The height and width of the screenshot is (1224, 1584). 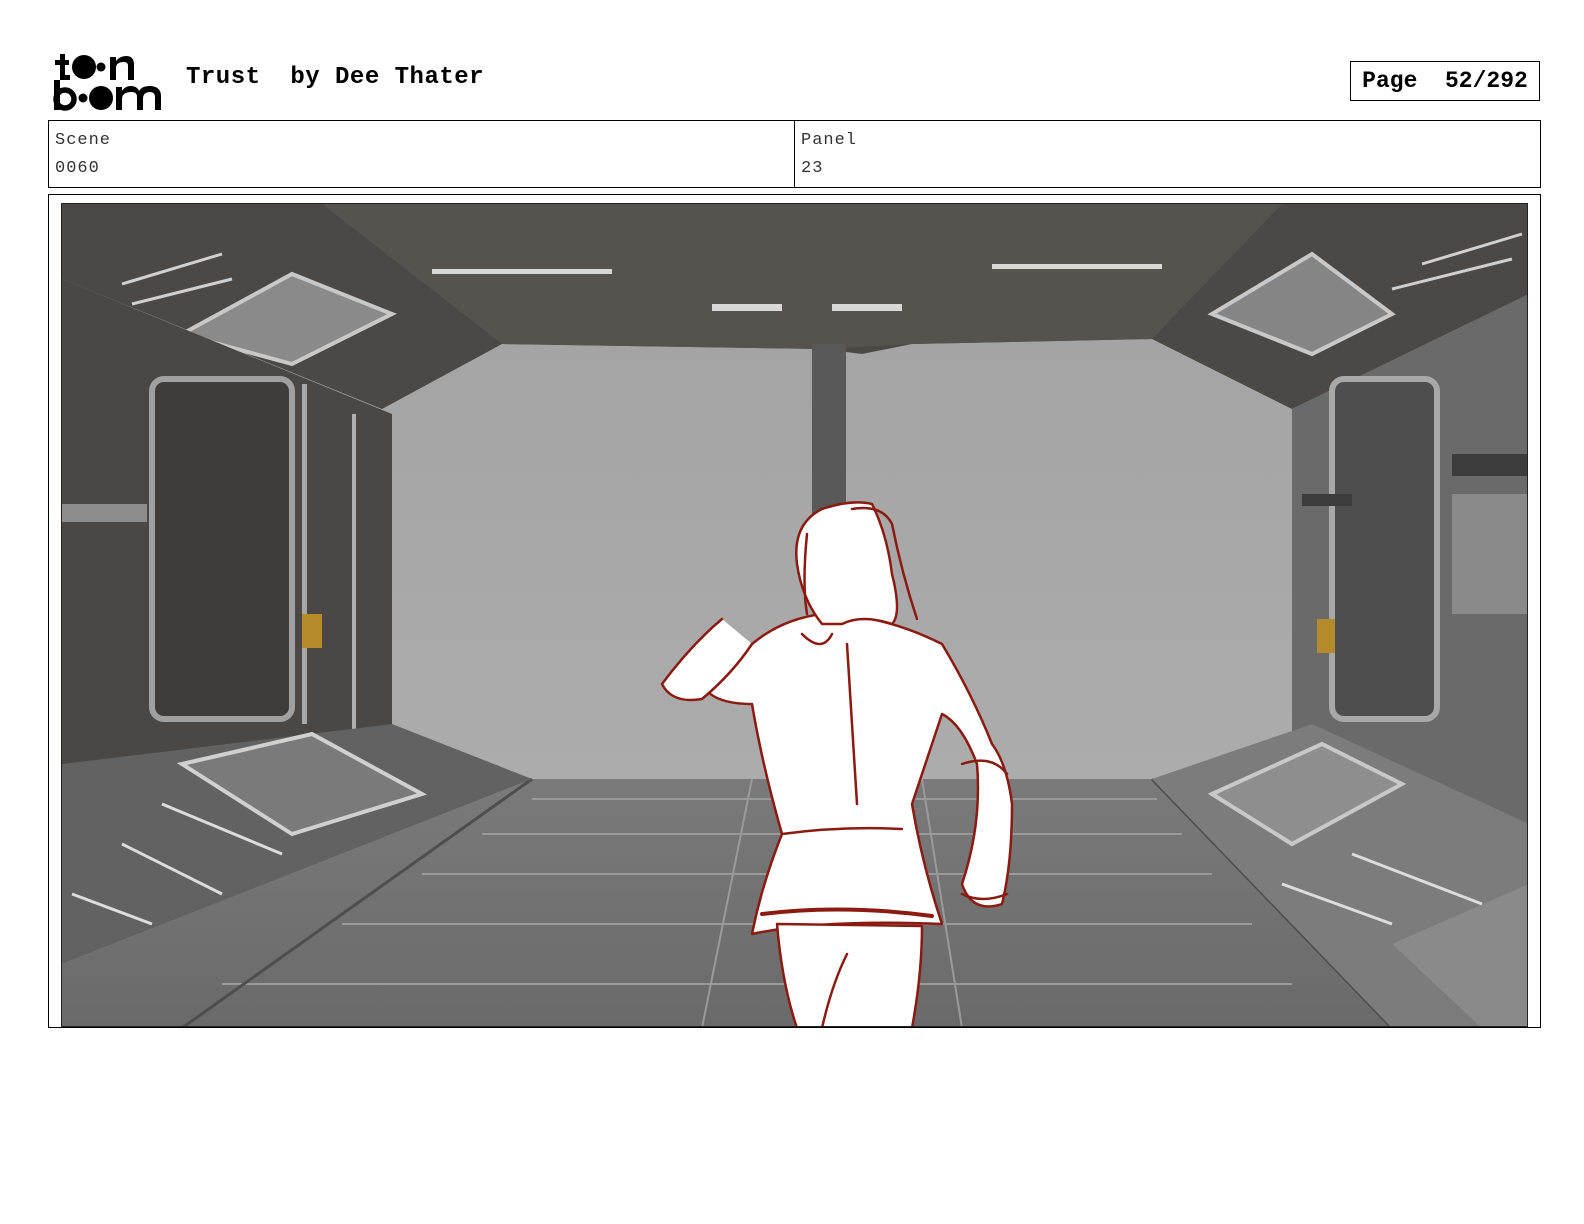 I want to click on scene-panel-info: Scene 0060 Panel 23, so click(x=794, y=154).